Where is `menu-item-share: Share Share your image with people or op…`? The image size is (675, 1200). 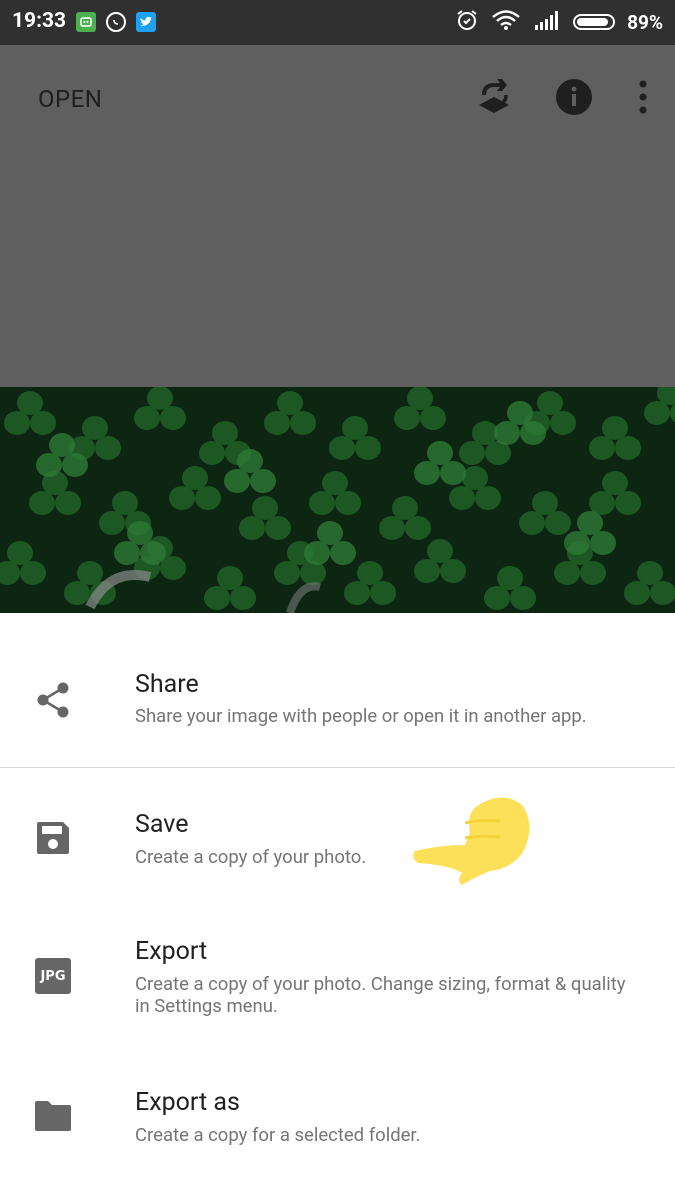 menu-item-share: Share Share your image with people or op… is located at coordinates (337, 690).